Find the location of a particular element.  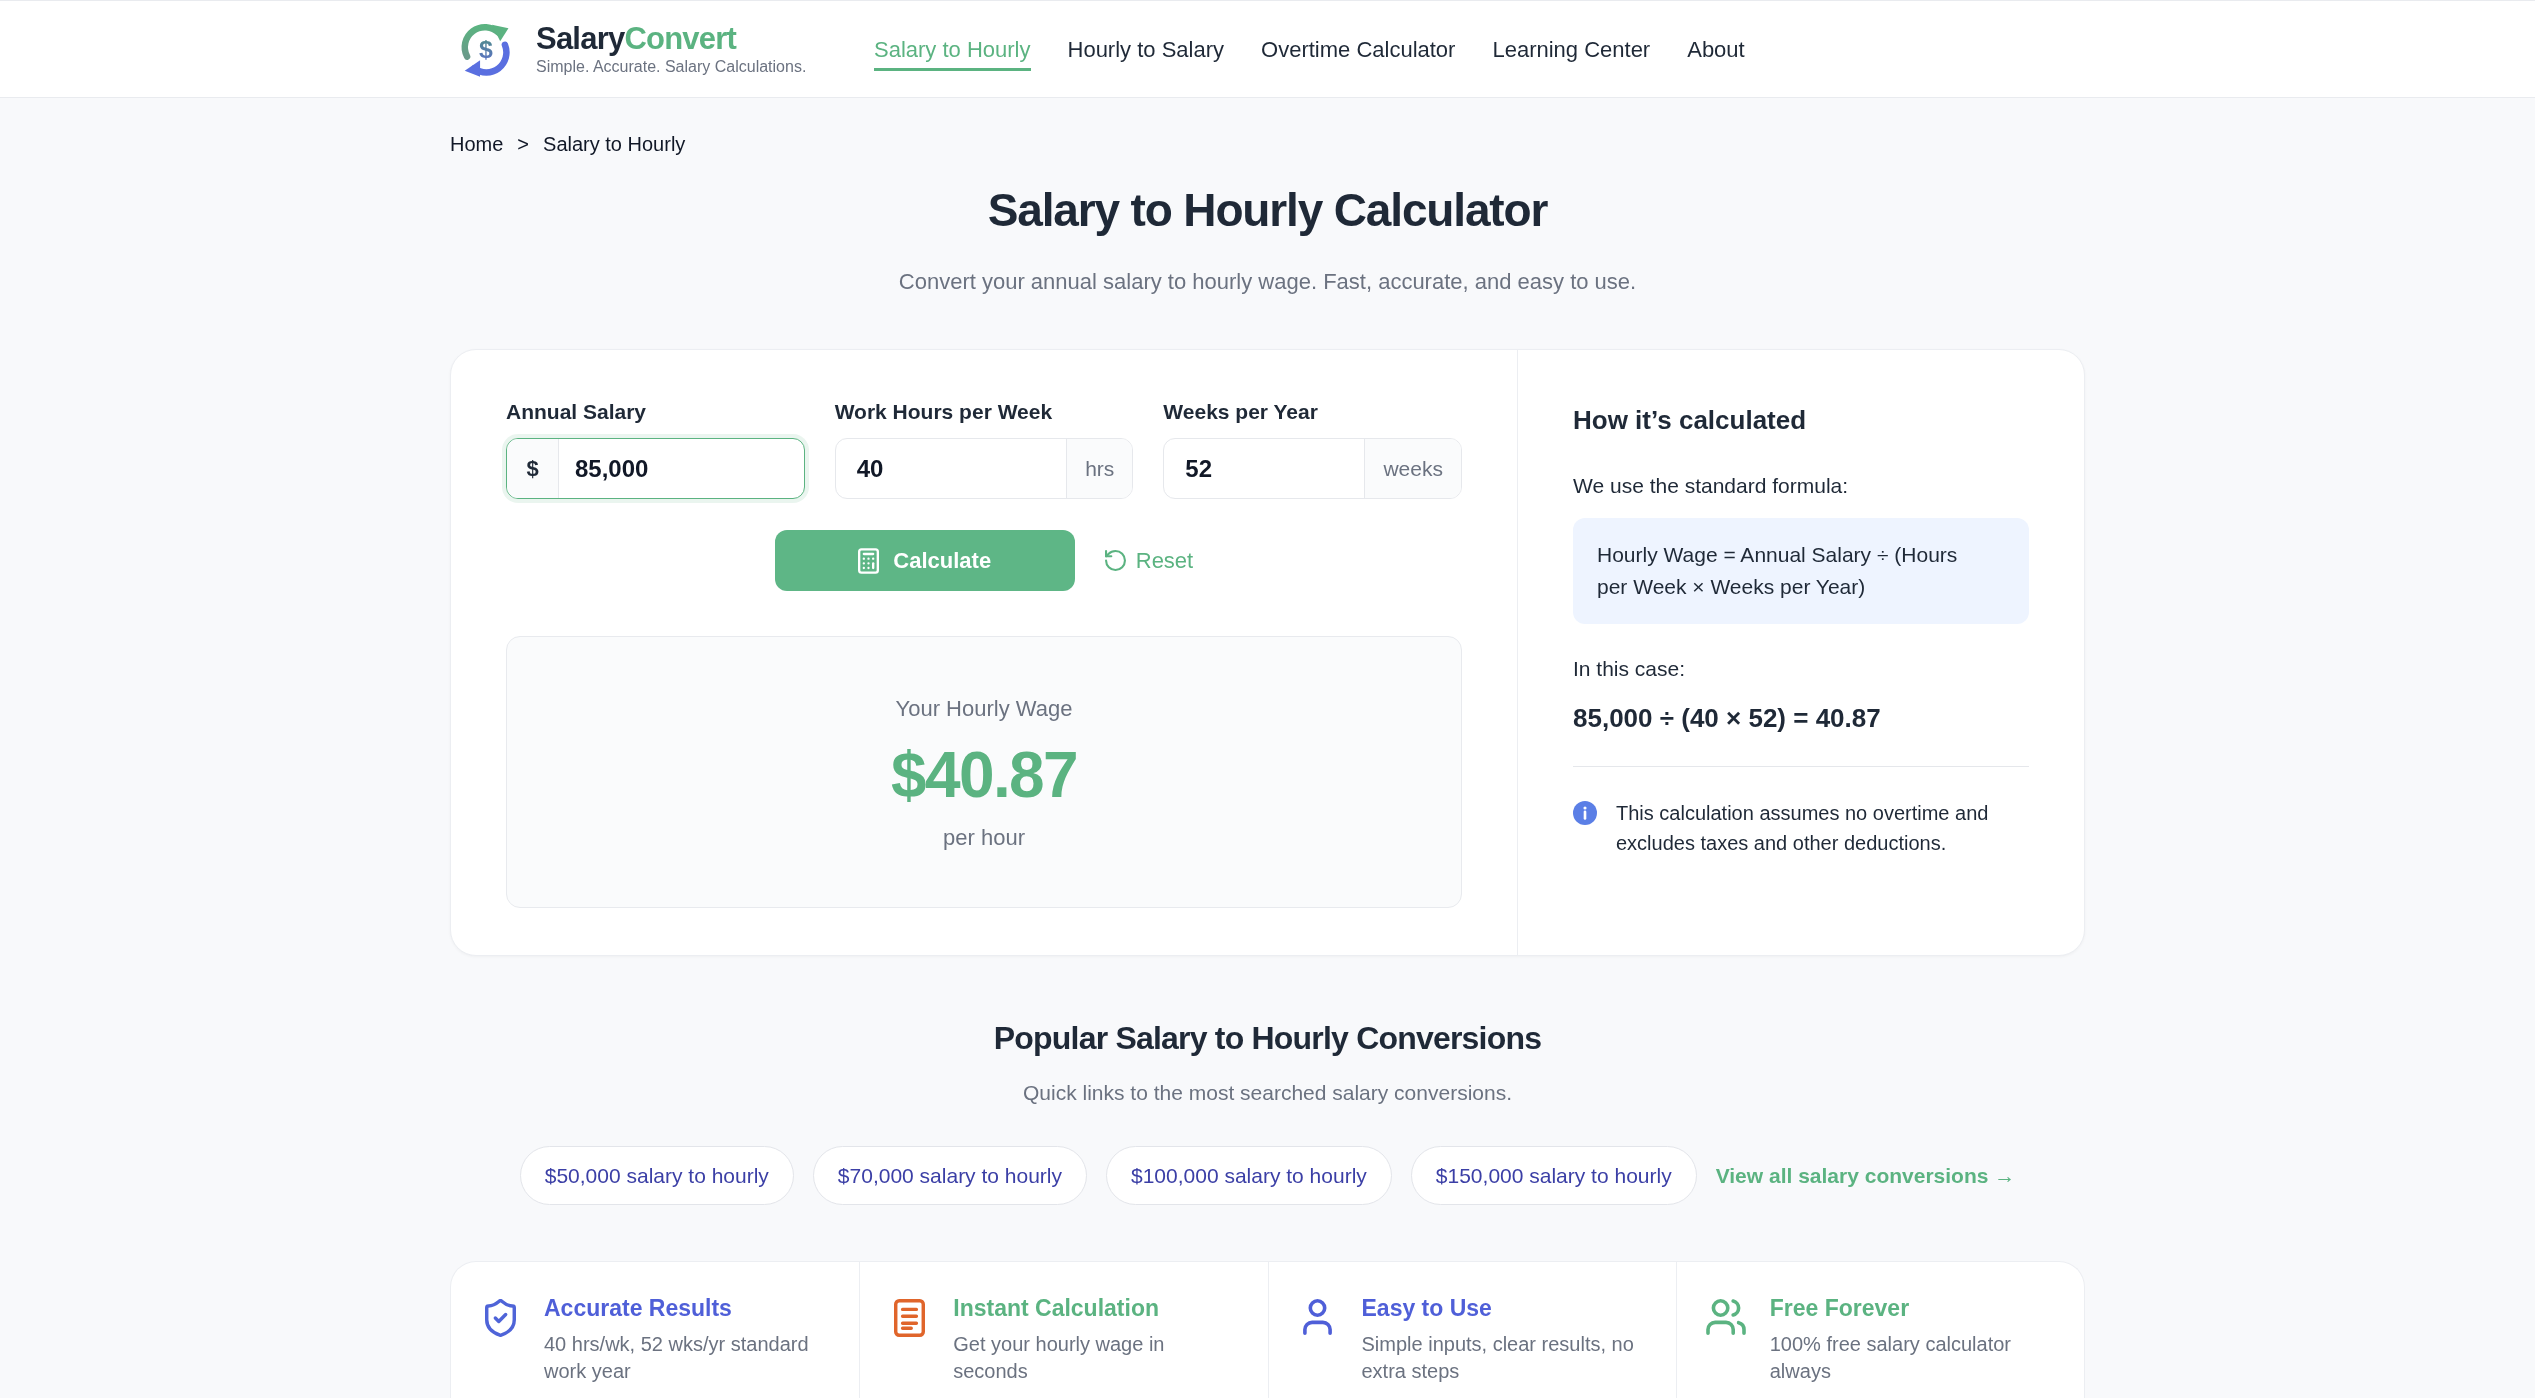

feature-title: Instant Calculation is located at coordinates (1056, 1308).